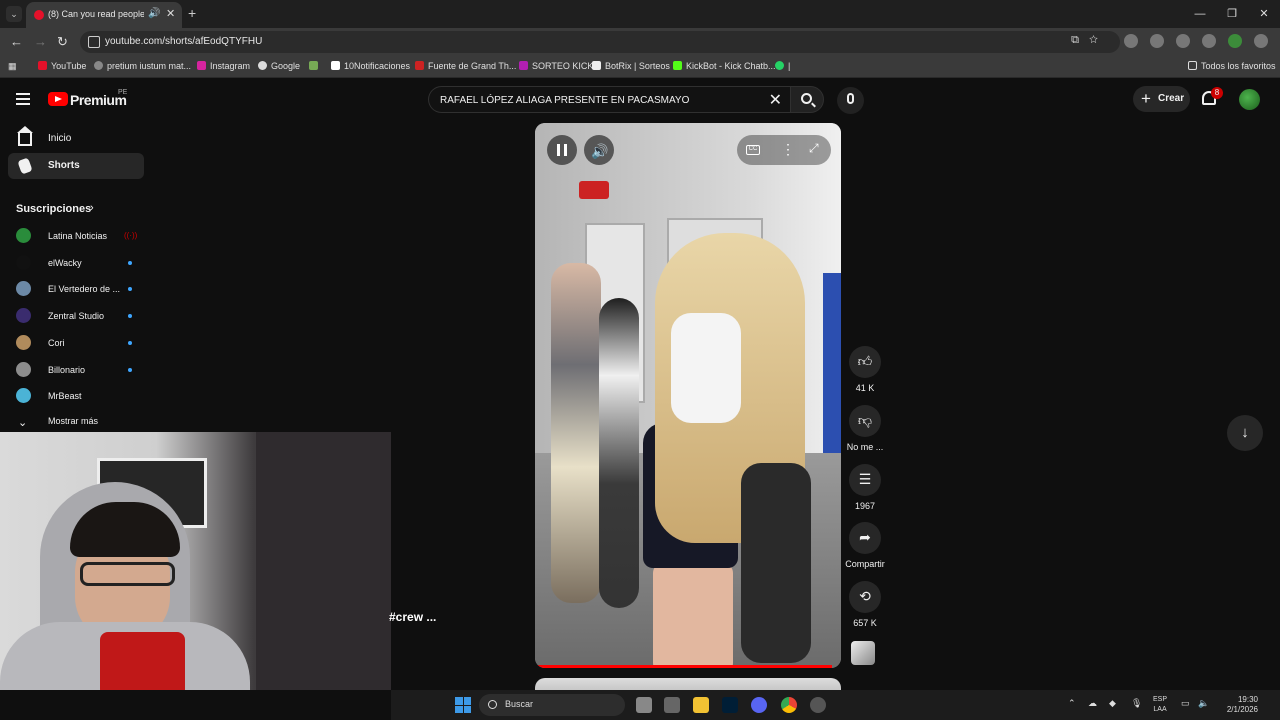  What do you see at coordinates (683, 666) in the screenshot?
I see `video-progress-bar` at bounding box center [683, 666].